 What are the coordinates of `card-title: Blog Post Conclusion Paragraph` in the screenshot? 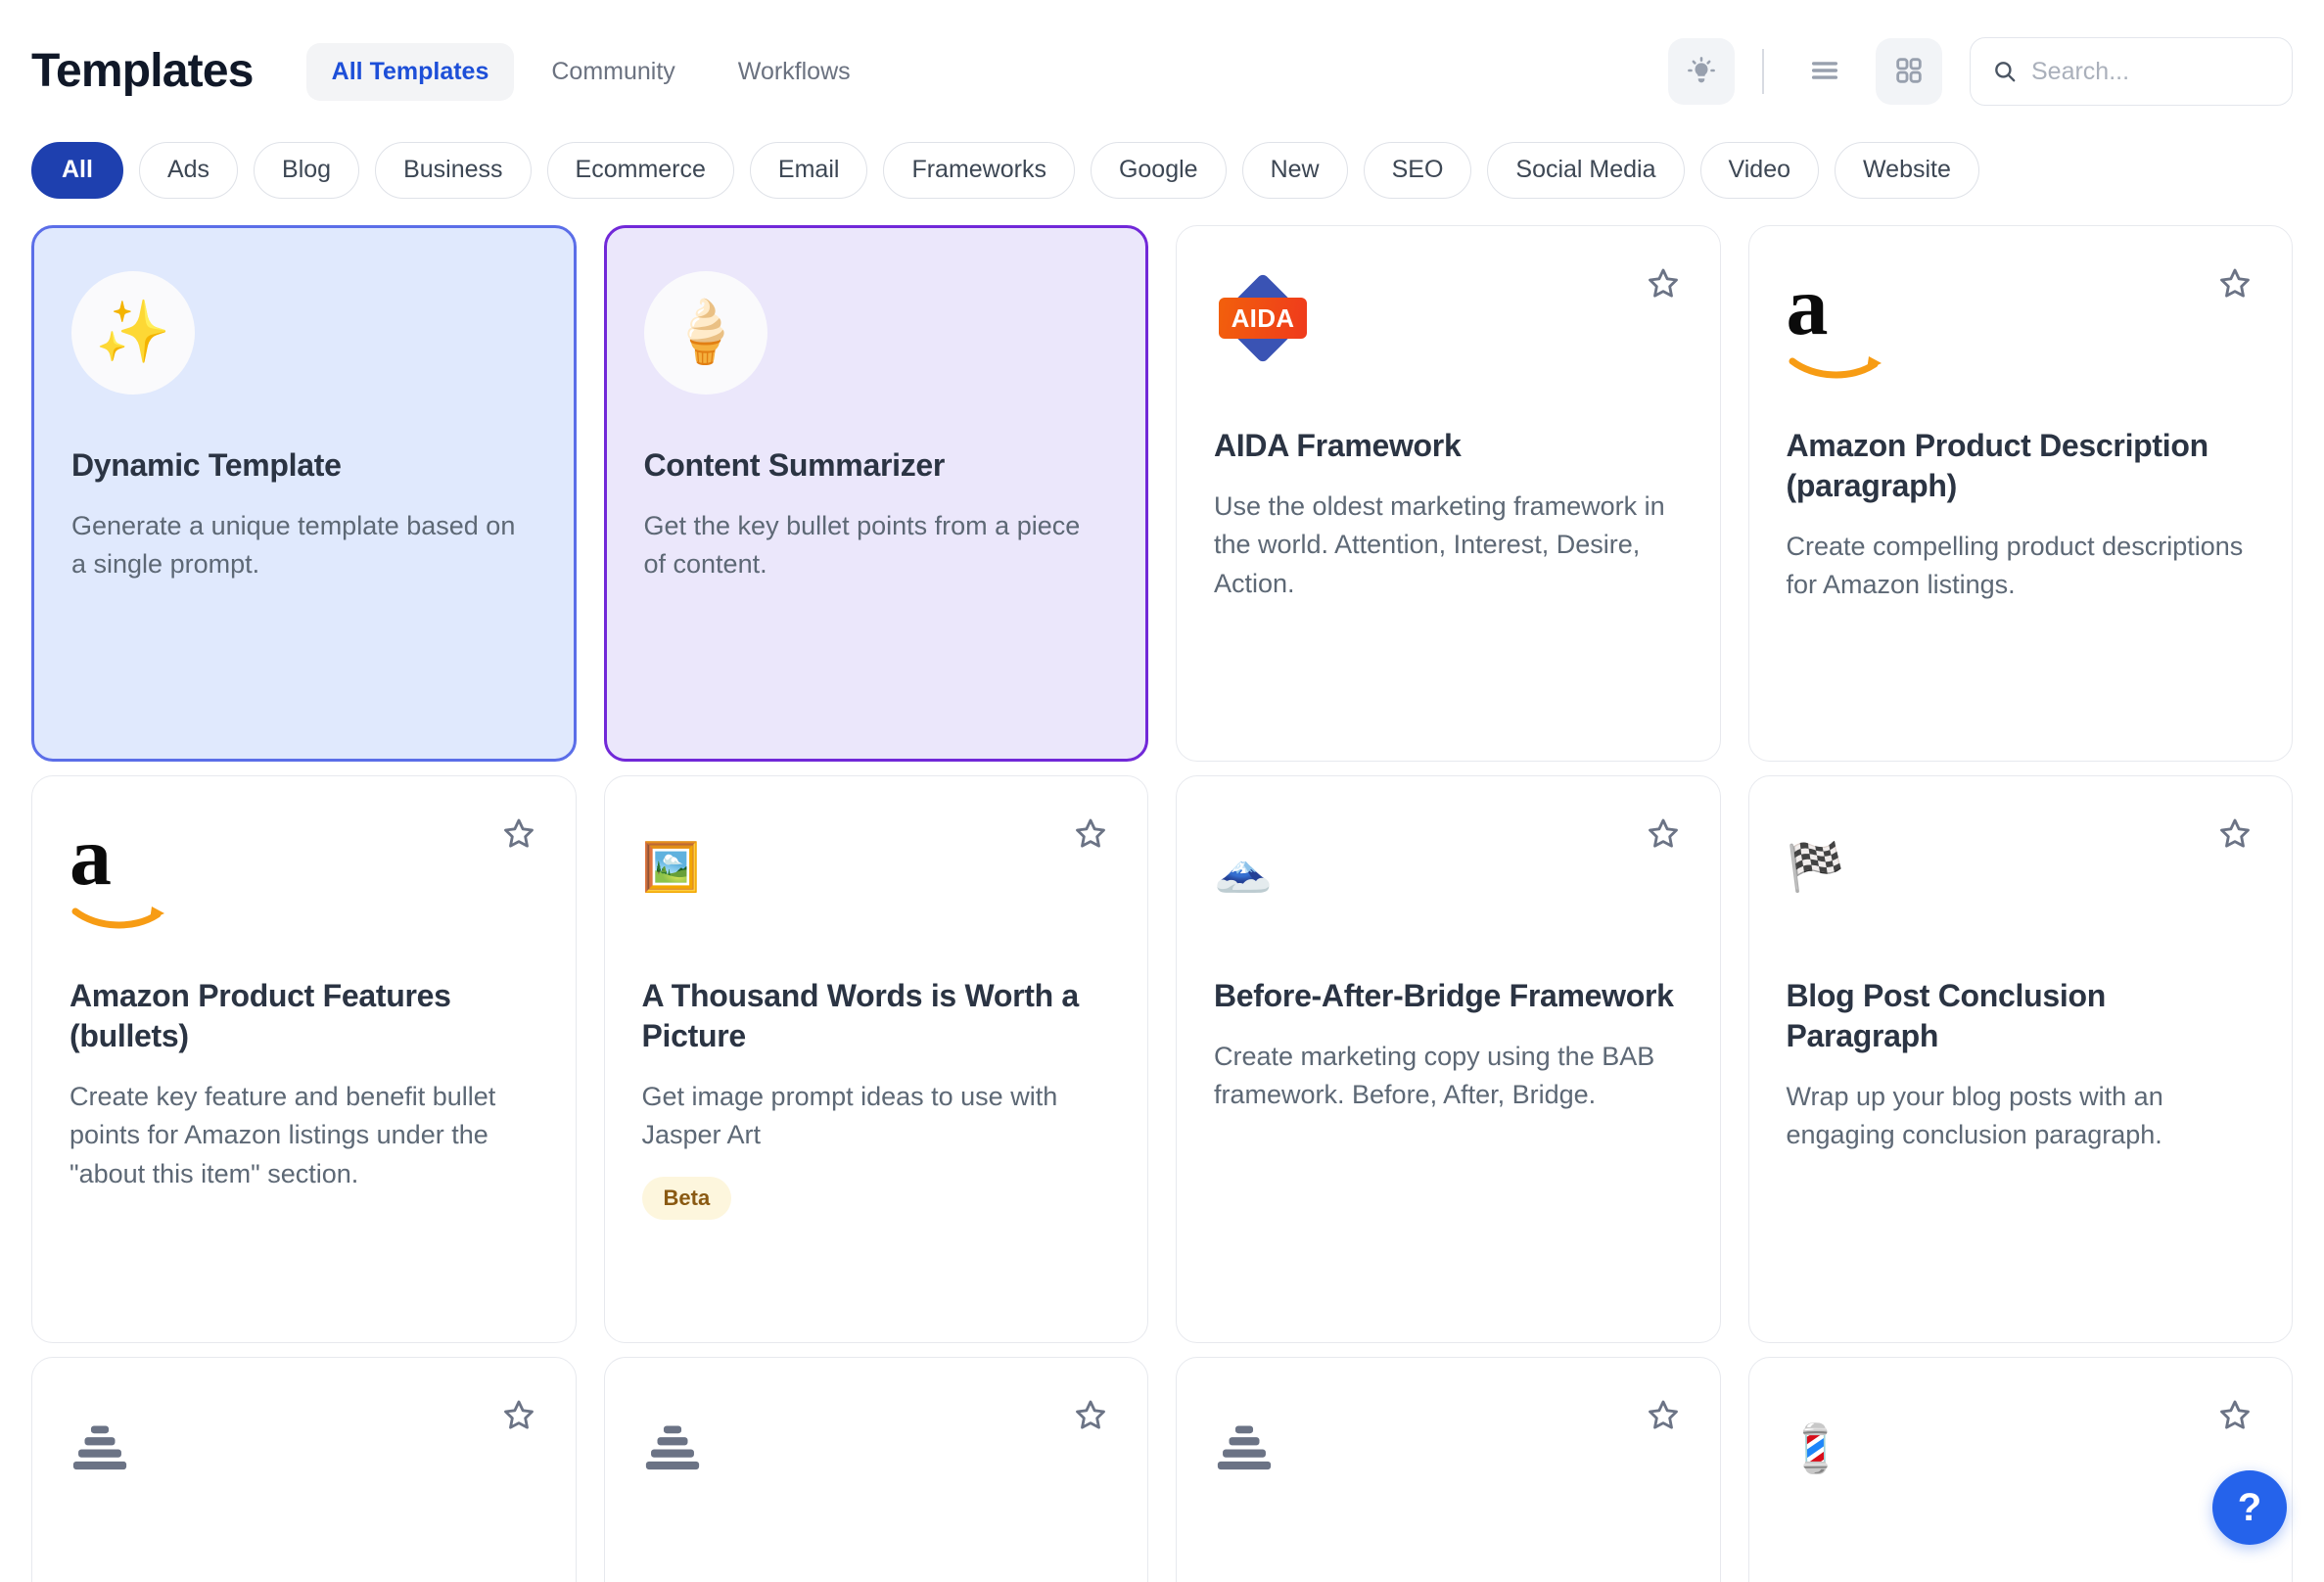 It's located at (1946, 1015).